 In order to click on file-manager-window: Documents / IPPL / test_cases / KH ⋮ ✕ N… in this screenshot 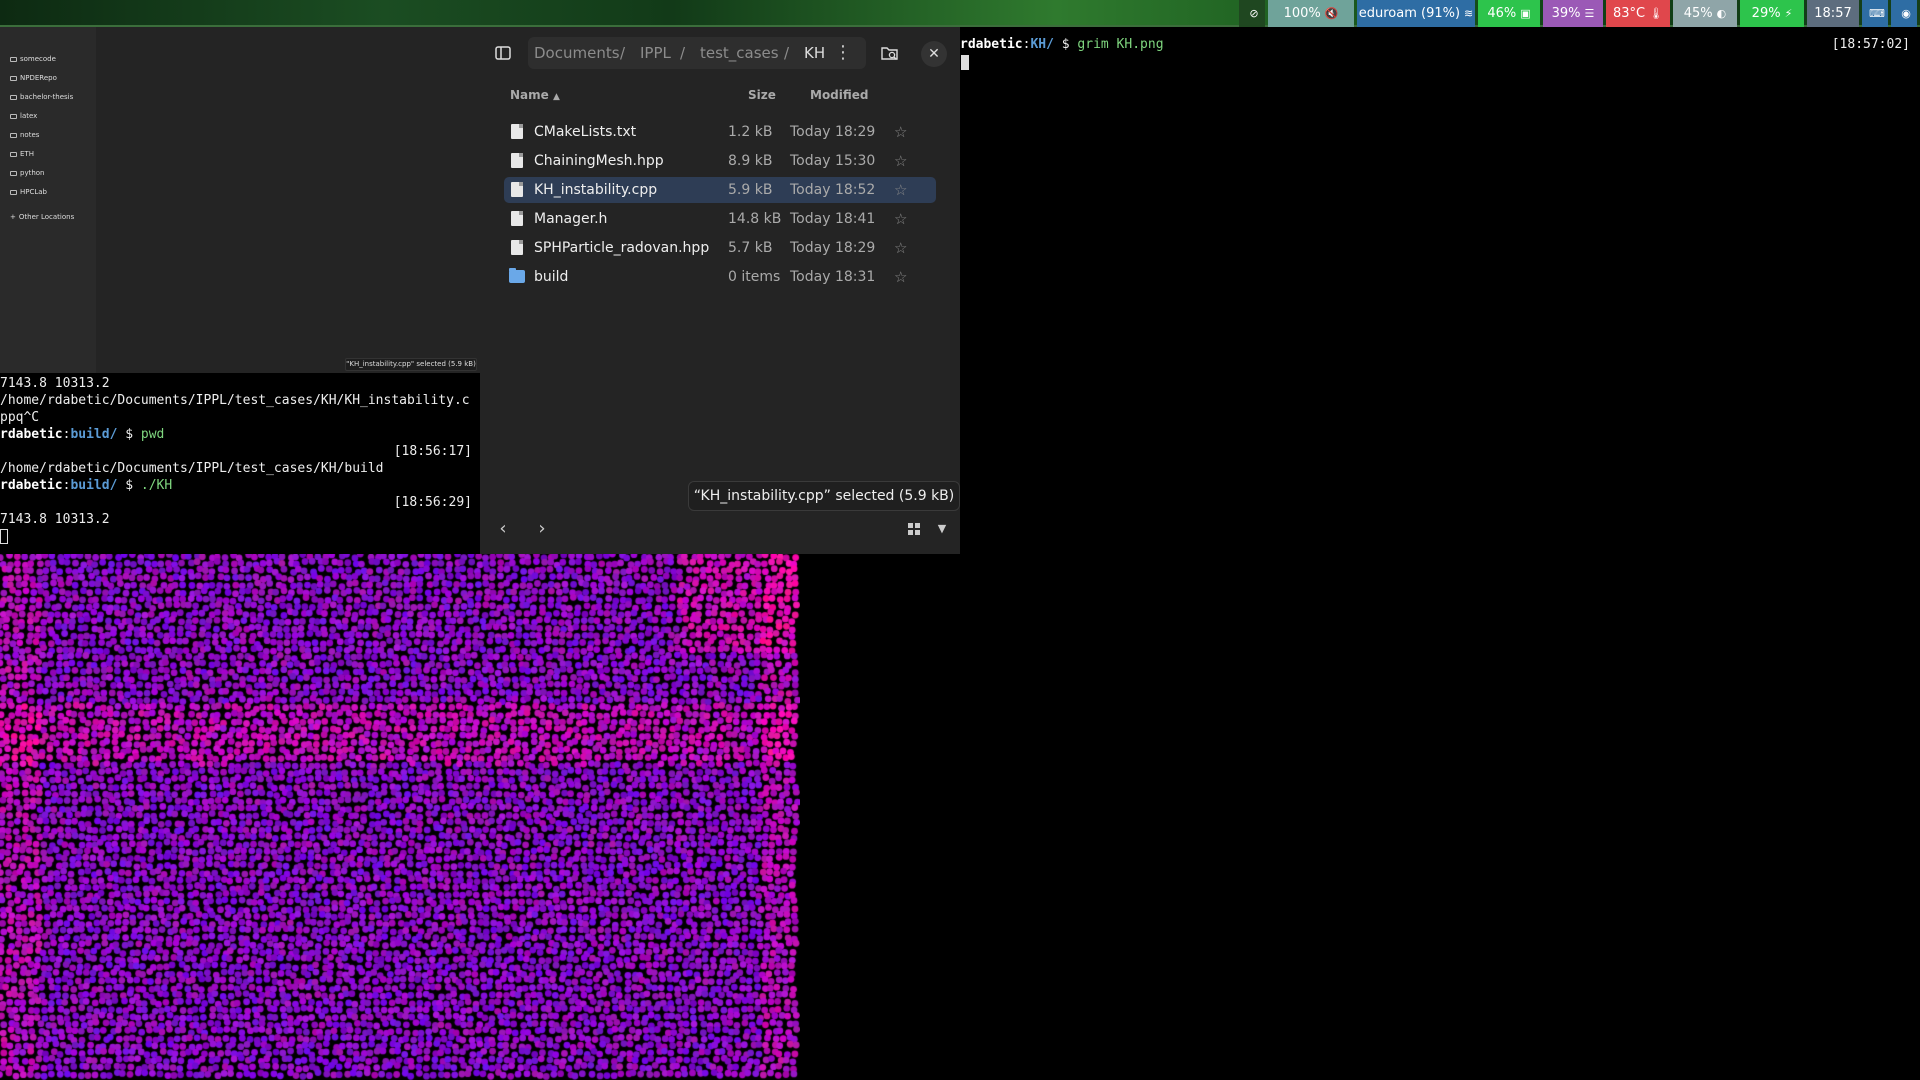, I will do `click(720, 290)`.